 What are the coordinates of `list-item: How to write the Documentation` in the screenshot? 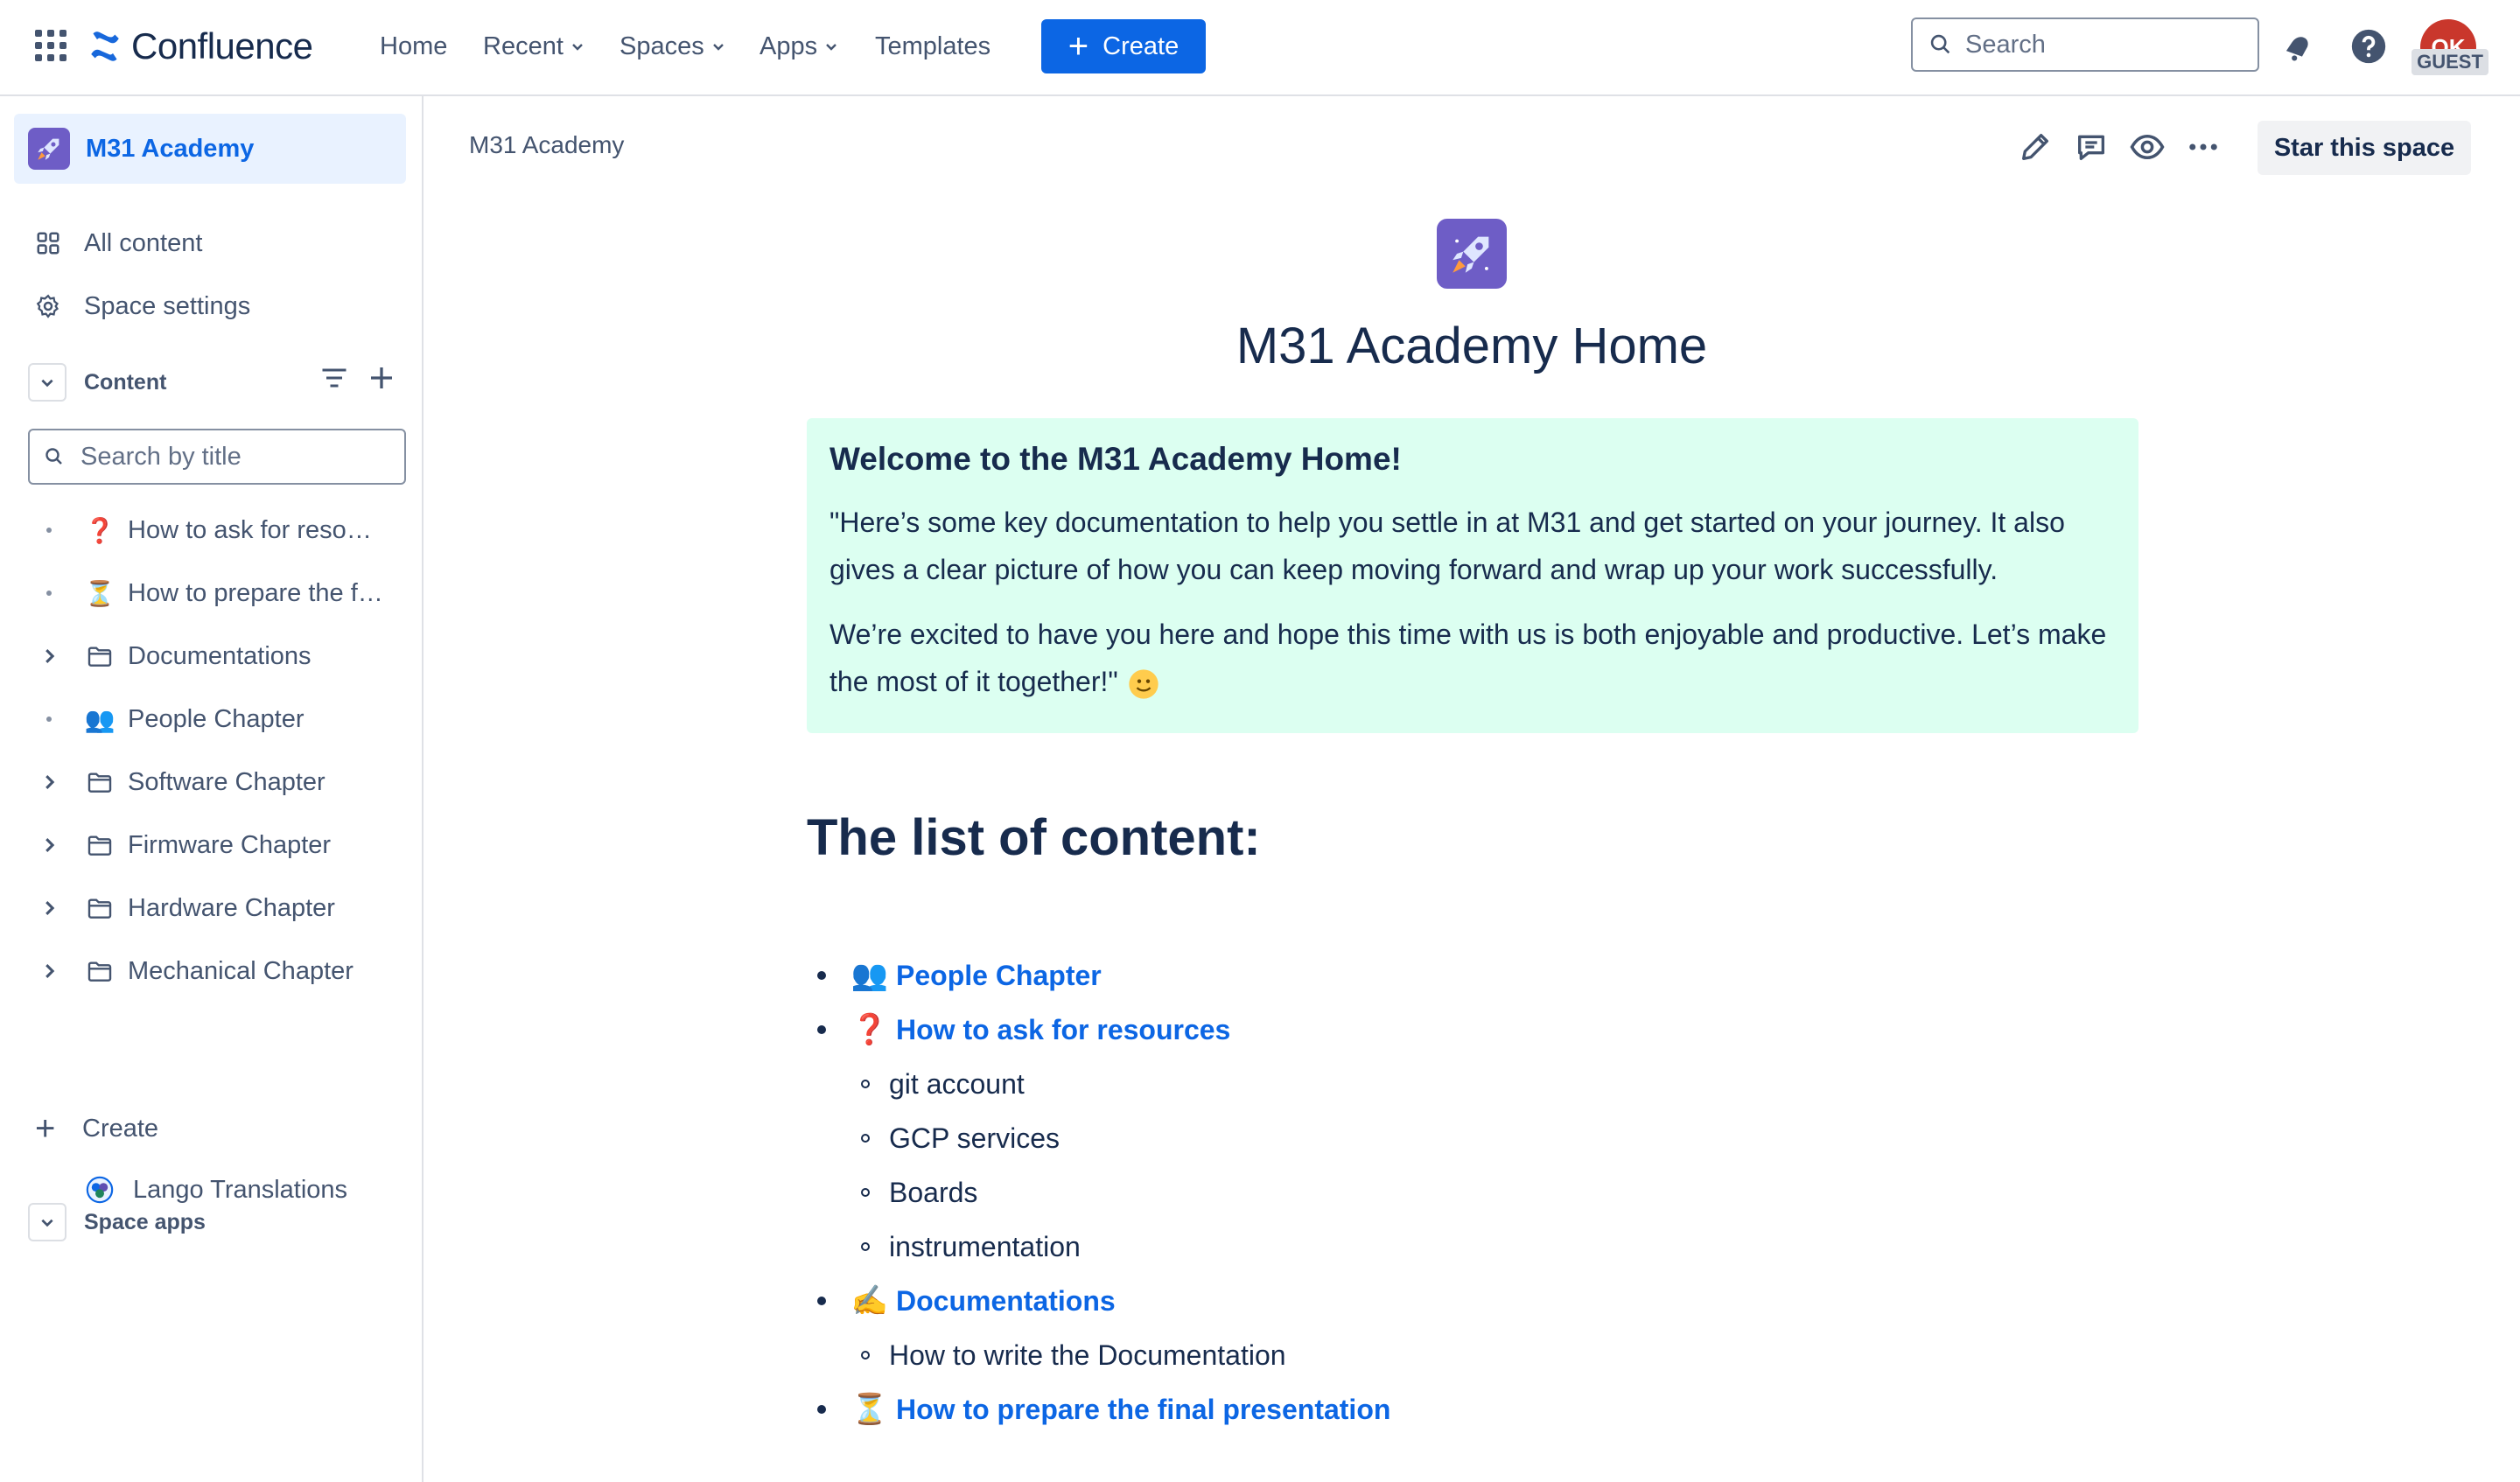 It's located at (1073, 1355).